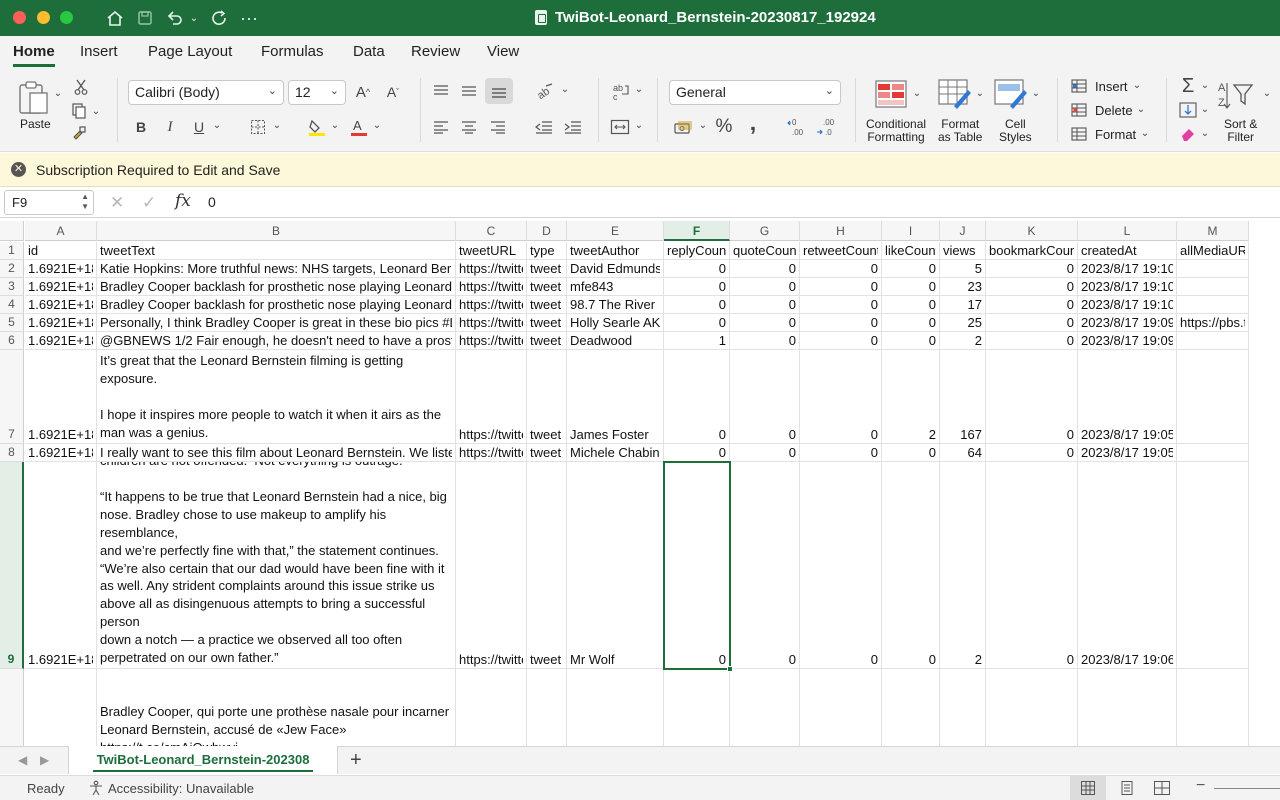 The width and height of the screenshot is (1280, 800). What do you see at coordinates (911, 397) in the screenshot?
I see `table-cell: 2` at bounding box center [911, 397].